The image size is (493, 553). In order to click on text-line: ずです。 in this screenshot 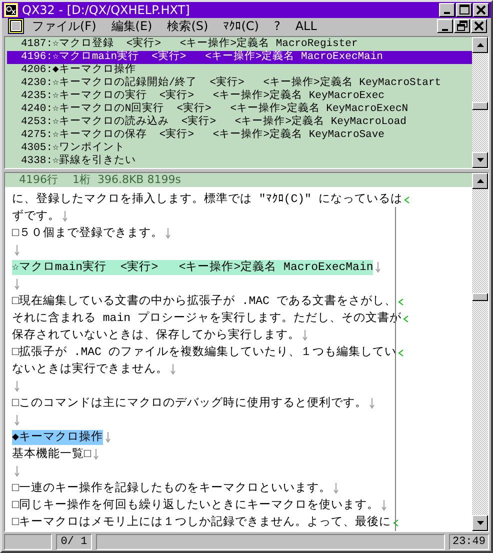, I will do `click(36, 216)`.